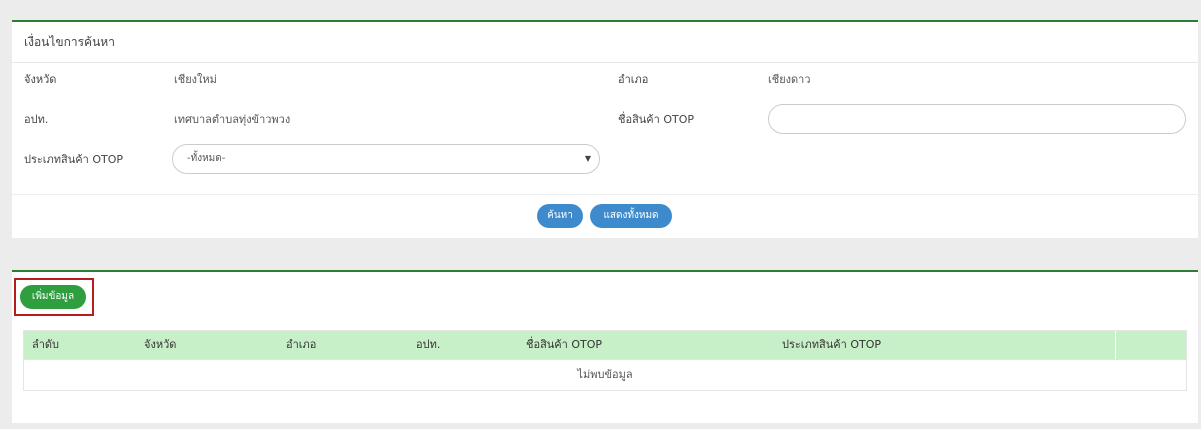  What do you see at coordinates (605, 42) in the screenshot?
I see `search-panel-title: เงื่อนไขการค้นหา` at bounding box center [605, 42].